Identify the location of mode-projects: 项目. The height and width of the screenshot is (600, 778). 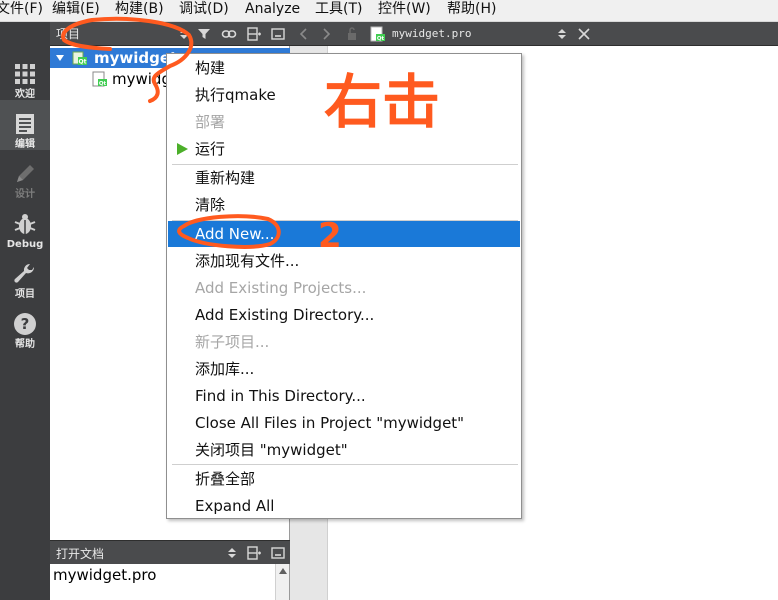
(25, 275).